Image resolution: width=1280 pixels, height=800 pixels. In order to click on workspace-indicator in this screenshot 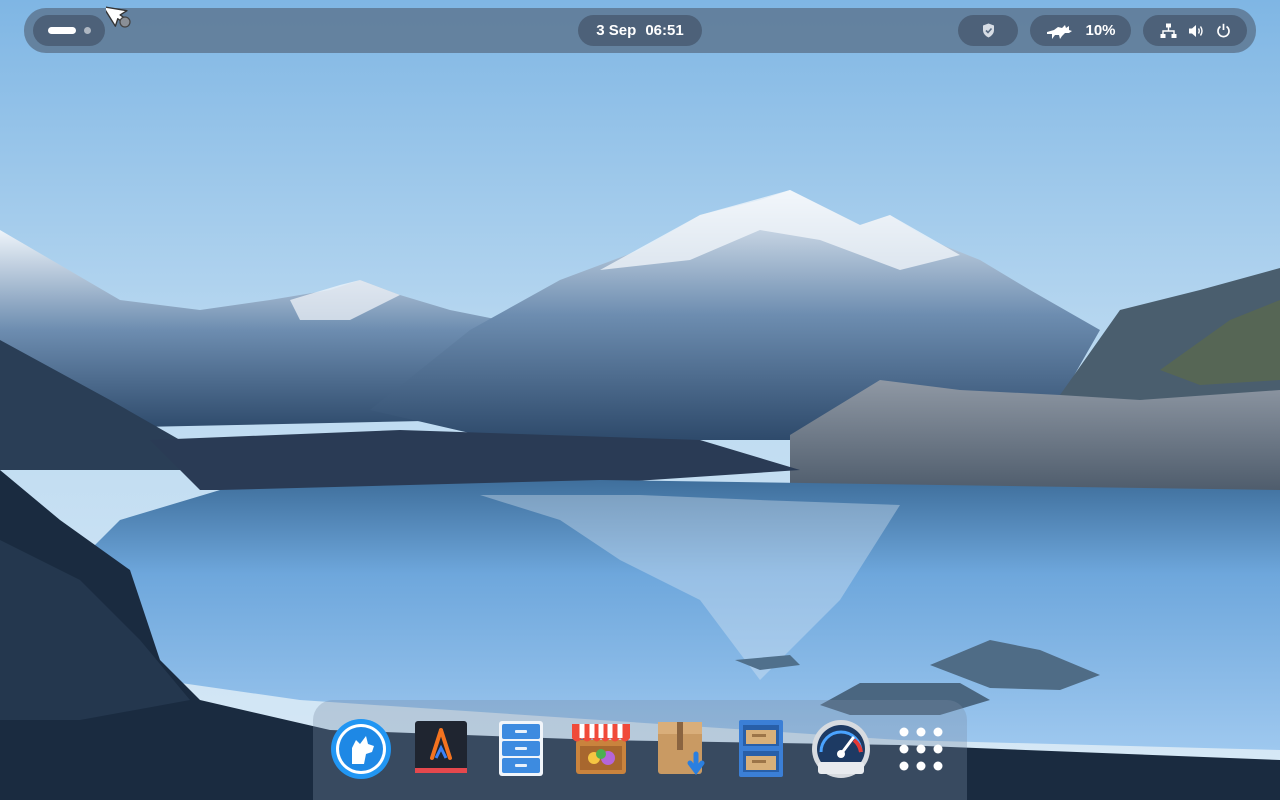, I will do `click(69, 30)`.